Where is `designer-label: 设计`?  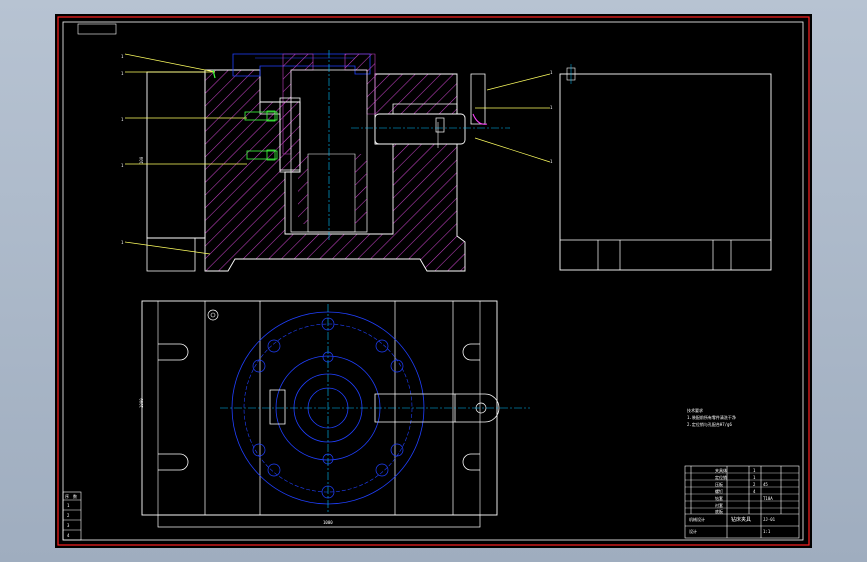 designer-label: 设计 is located at coordinates (693, 531).